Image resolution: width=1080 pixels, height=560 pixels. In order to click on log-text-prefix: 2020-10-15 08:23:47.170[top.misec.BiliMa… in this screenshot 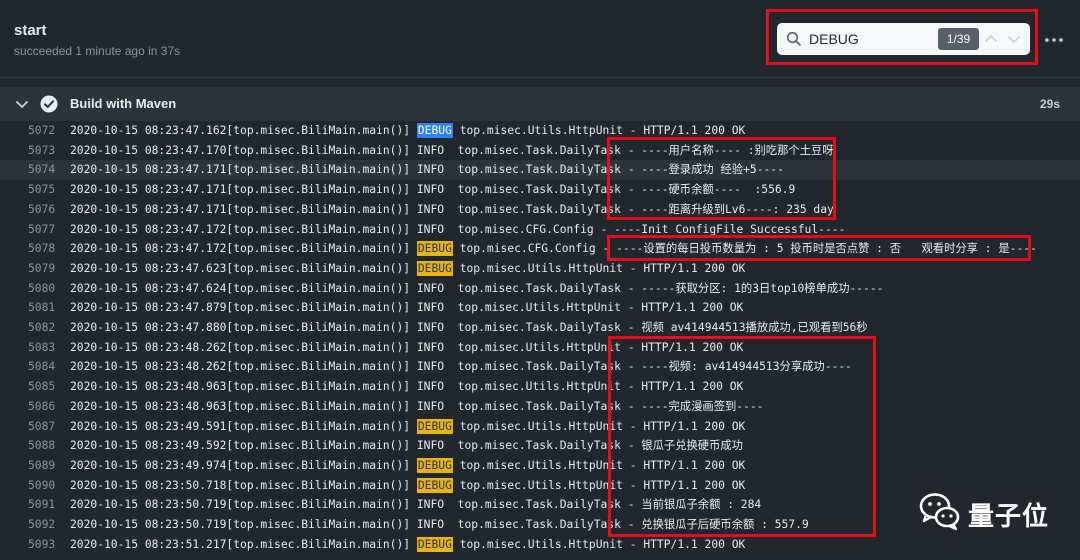, I will do `click(452, 150)`.